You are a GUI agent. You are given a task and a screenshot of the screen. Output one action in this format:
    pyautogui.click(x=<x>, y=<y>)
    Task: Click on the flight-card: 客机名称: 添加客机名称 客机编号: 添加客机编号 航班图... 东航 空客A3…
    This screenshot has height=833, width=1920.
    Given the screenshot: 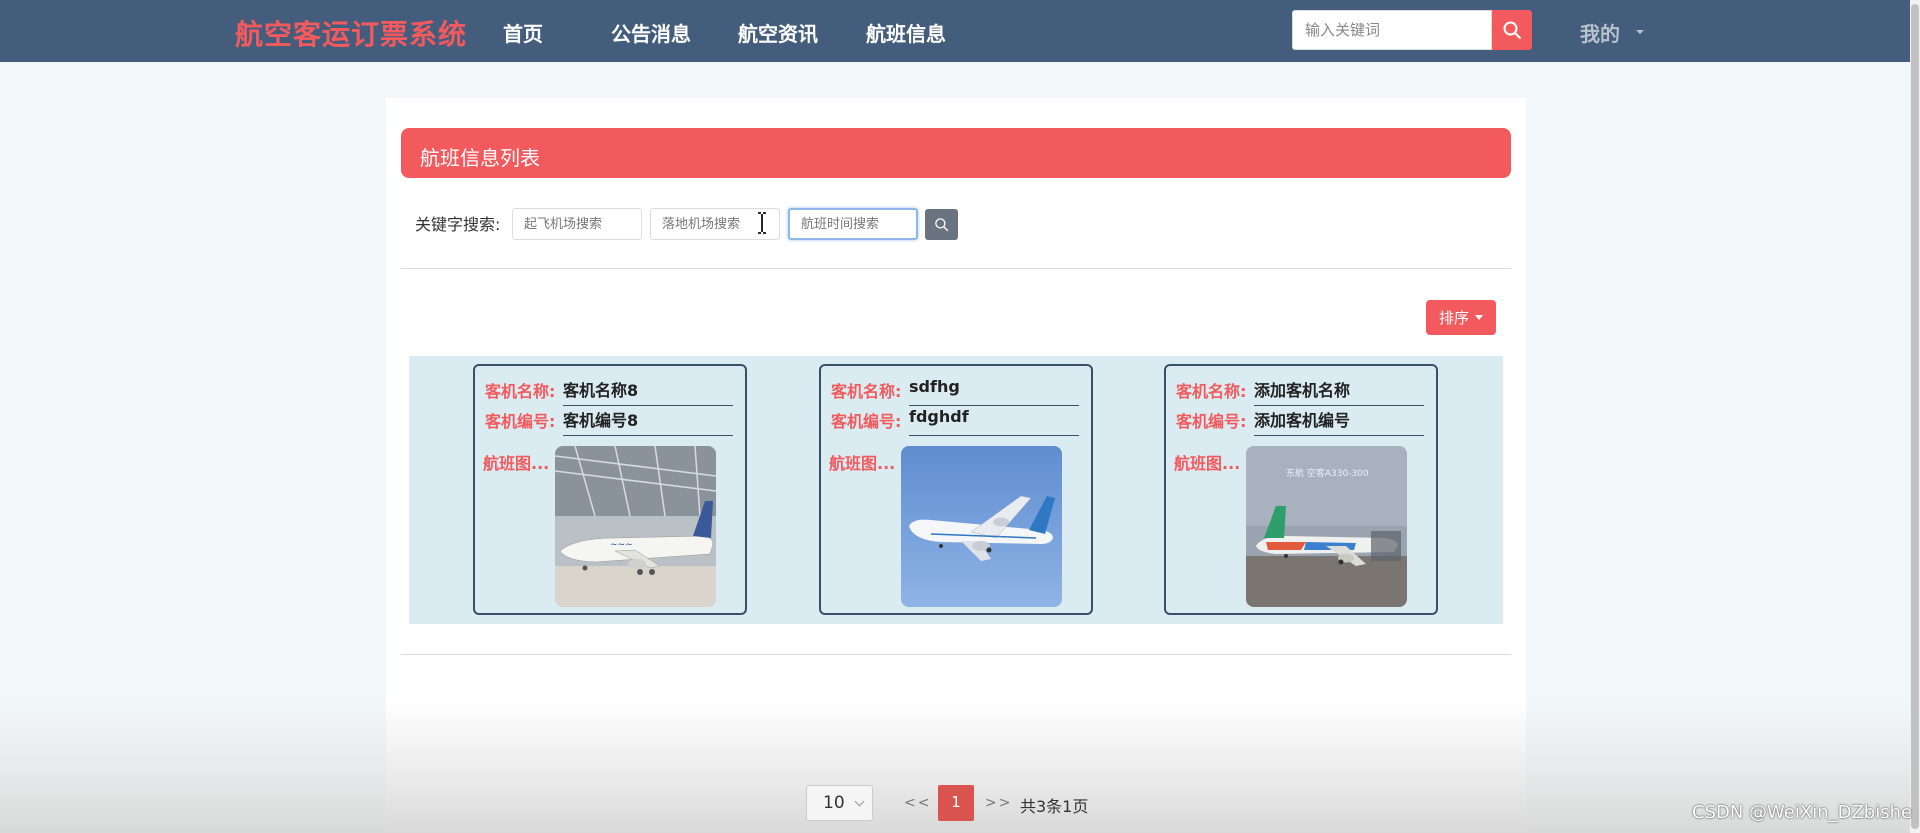 What is the action you would take?
    pyautogui.click(x=1301, y=489)
    